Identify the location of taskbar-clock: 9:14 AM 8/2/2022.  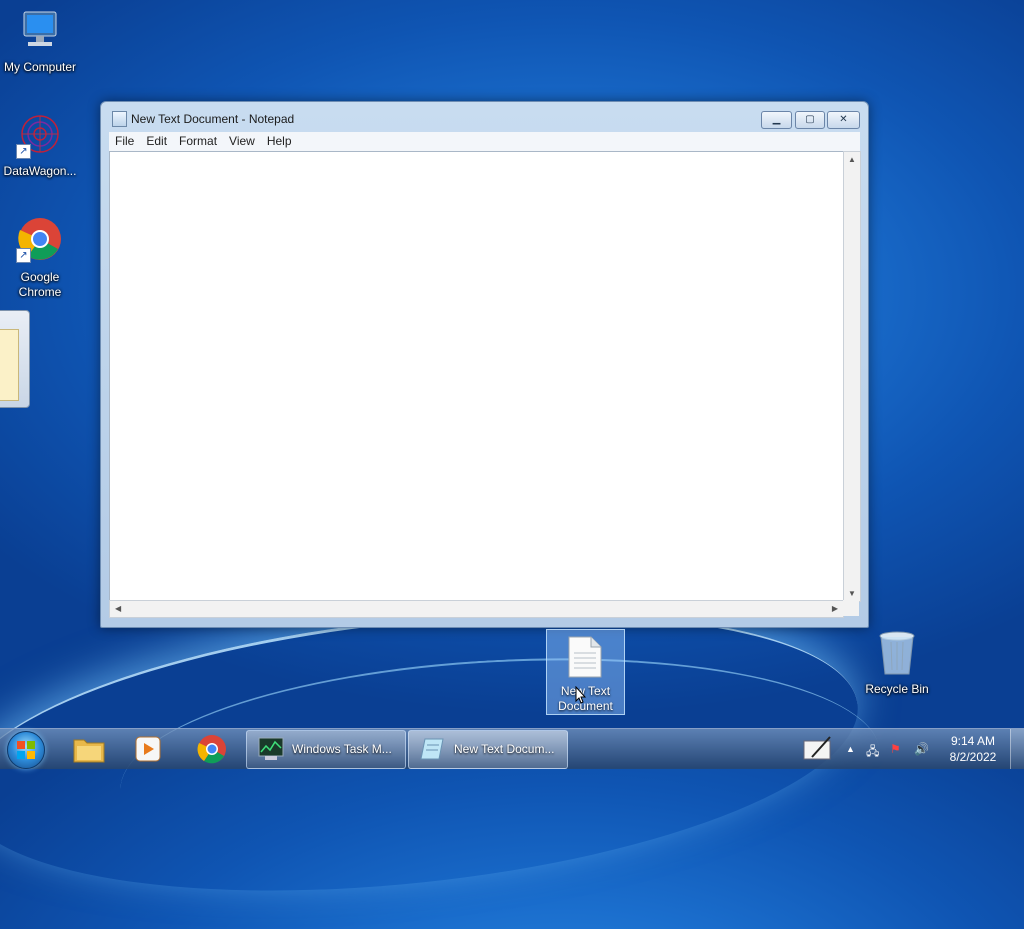
(973, 749).